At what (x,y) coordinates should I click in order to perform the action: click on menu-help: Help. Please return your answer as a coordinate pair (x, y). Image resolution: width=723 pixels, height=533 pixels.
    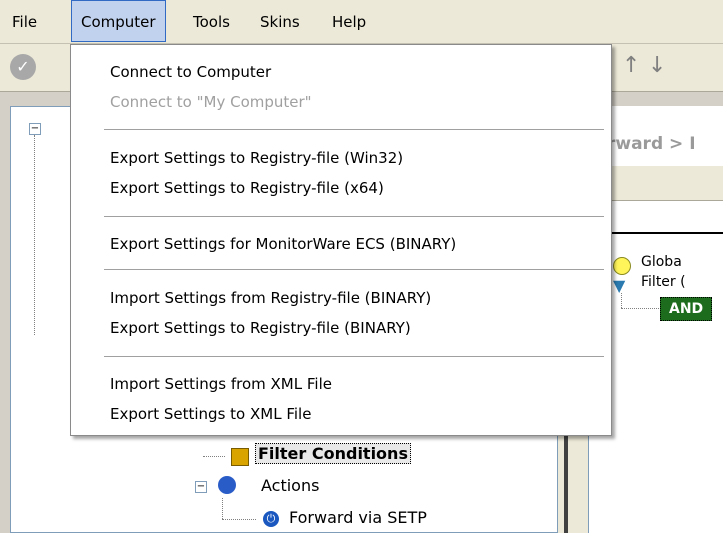
    Looking at the image, I should click on (349, 22).